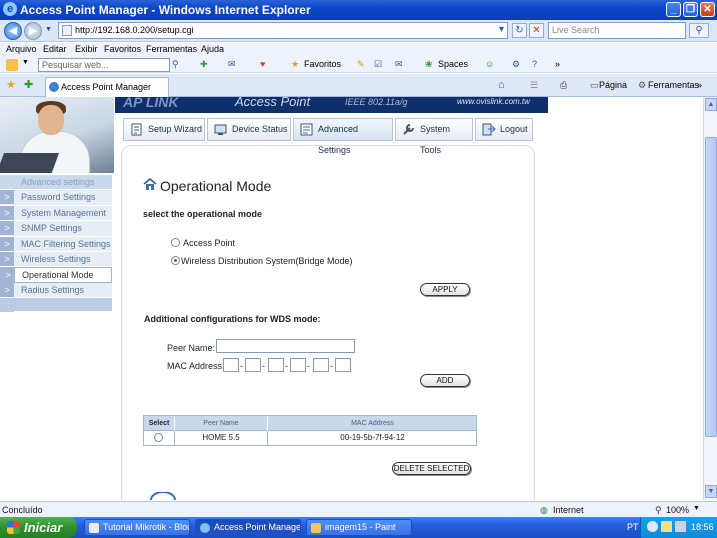 The height and width of the screenshot is (538, 717). Describe the element at coordinates (408, 129) in the screenshot. I see `tools-icon` at that location.